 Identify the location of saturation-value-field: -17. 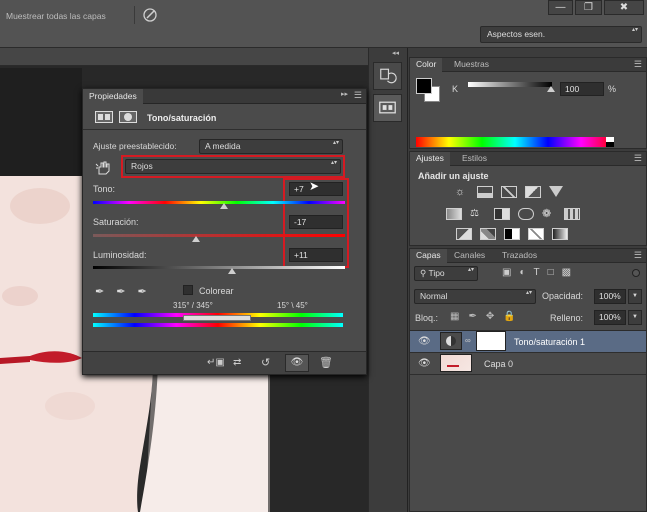
(316, 222).